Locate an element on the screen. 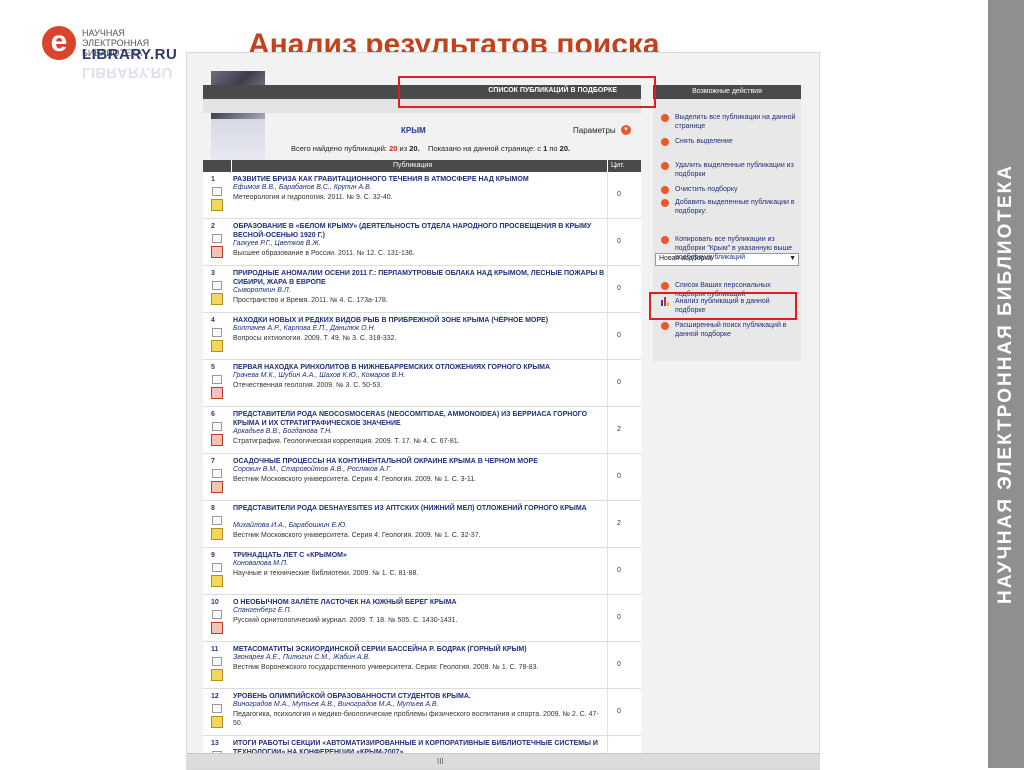 The image size is (1024, 770). found-prefix: Всего найдено публикаций: is located at coordinates (339, 148).